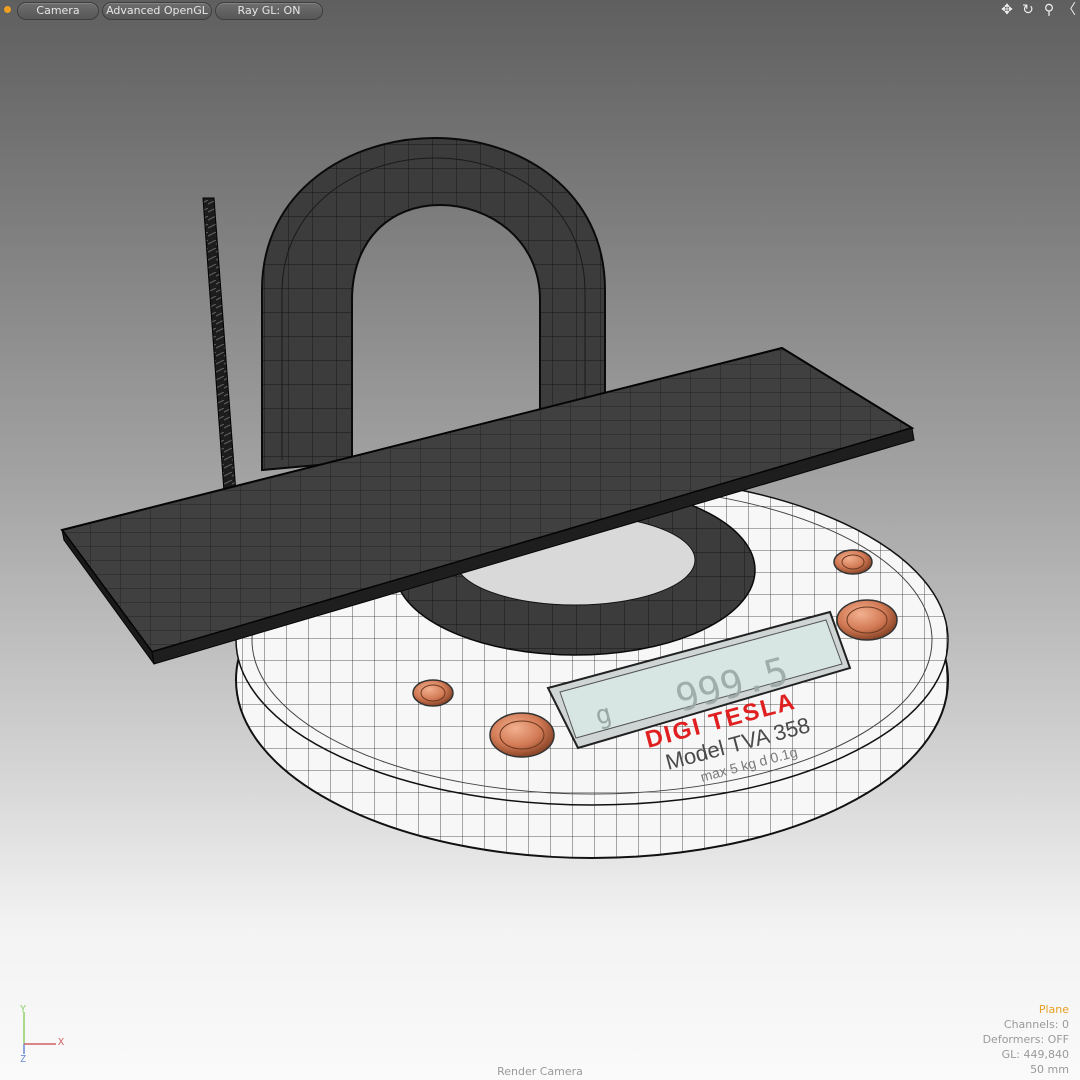  Describe the element at coordinates (433, 693) in the screenshot. I see `button-left-small` at that location.